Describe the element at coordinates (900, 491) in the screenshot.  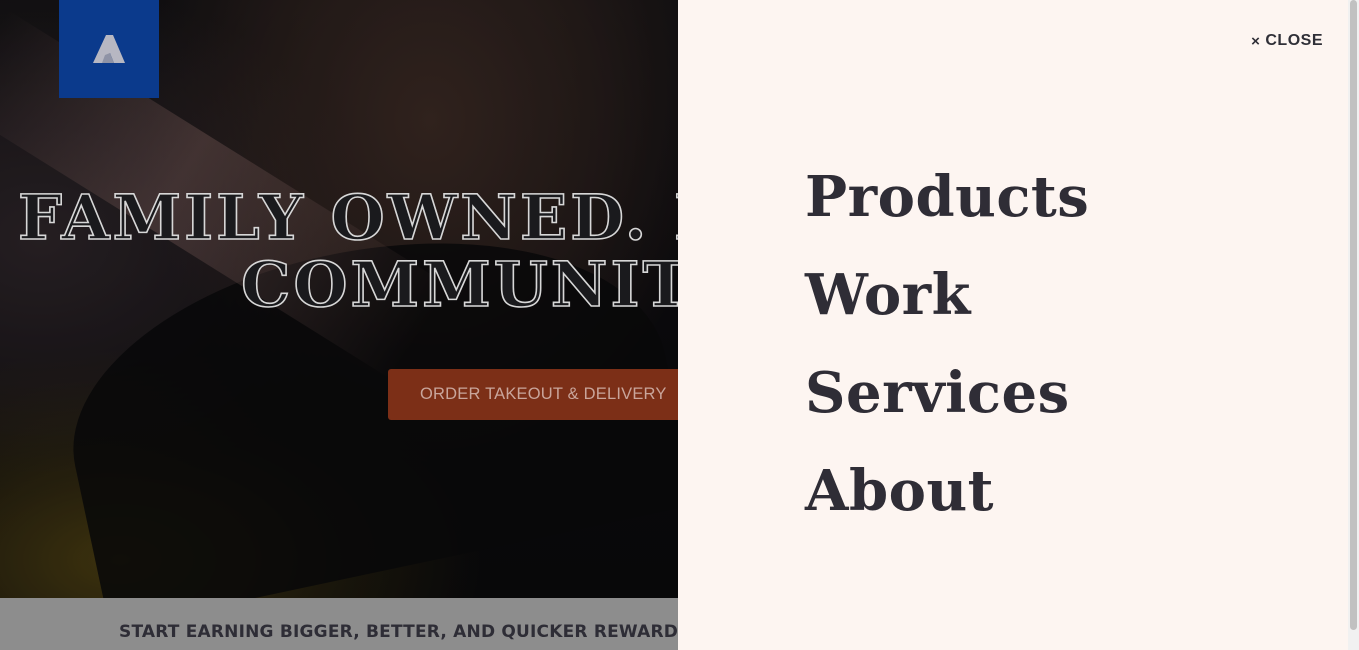
I see `menu-item-label: About` at that location.